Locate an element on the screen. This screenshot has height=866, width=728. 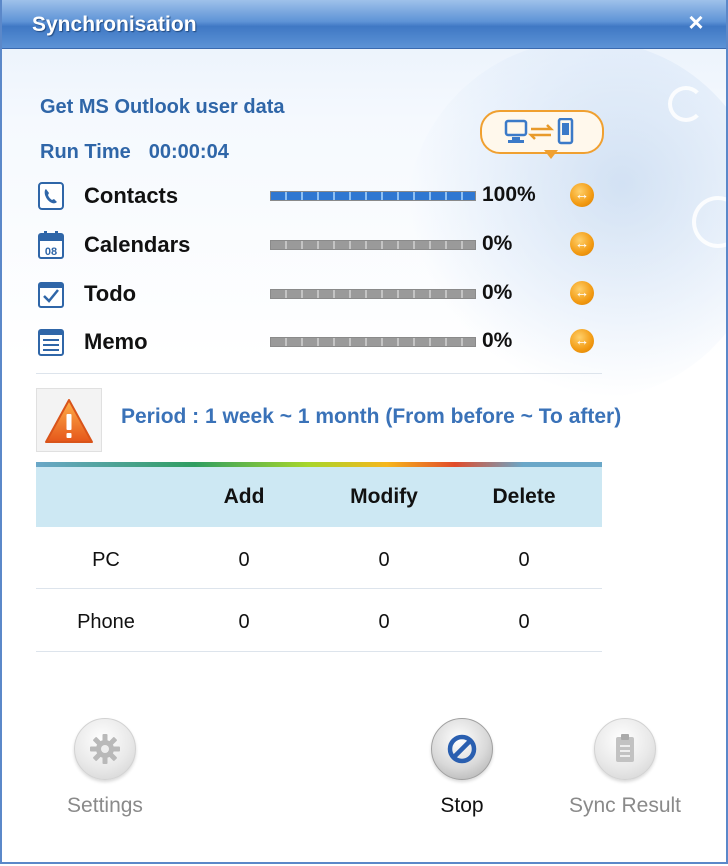
sync-result-label: Sync Result is located at coordinates (625, 805).